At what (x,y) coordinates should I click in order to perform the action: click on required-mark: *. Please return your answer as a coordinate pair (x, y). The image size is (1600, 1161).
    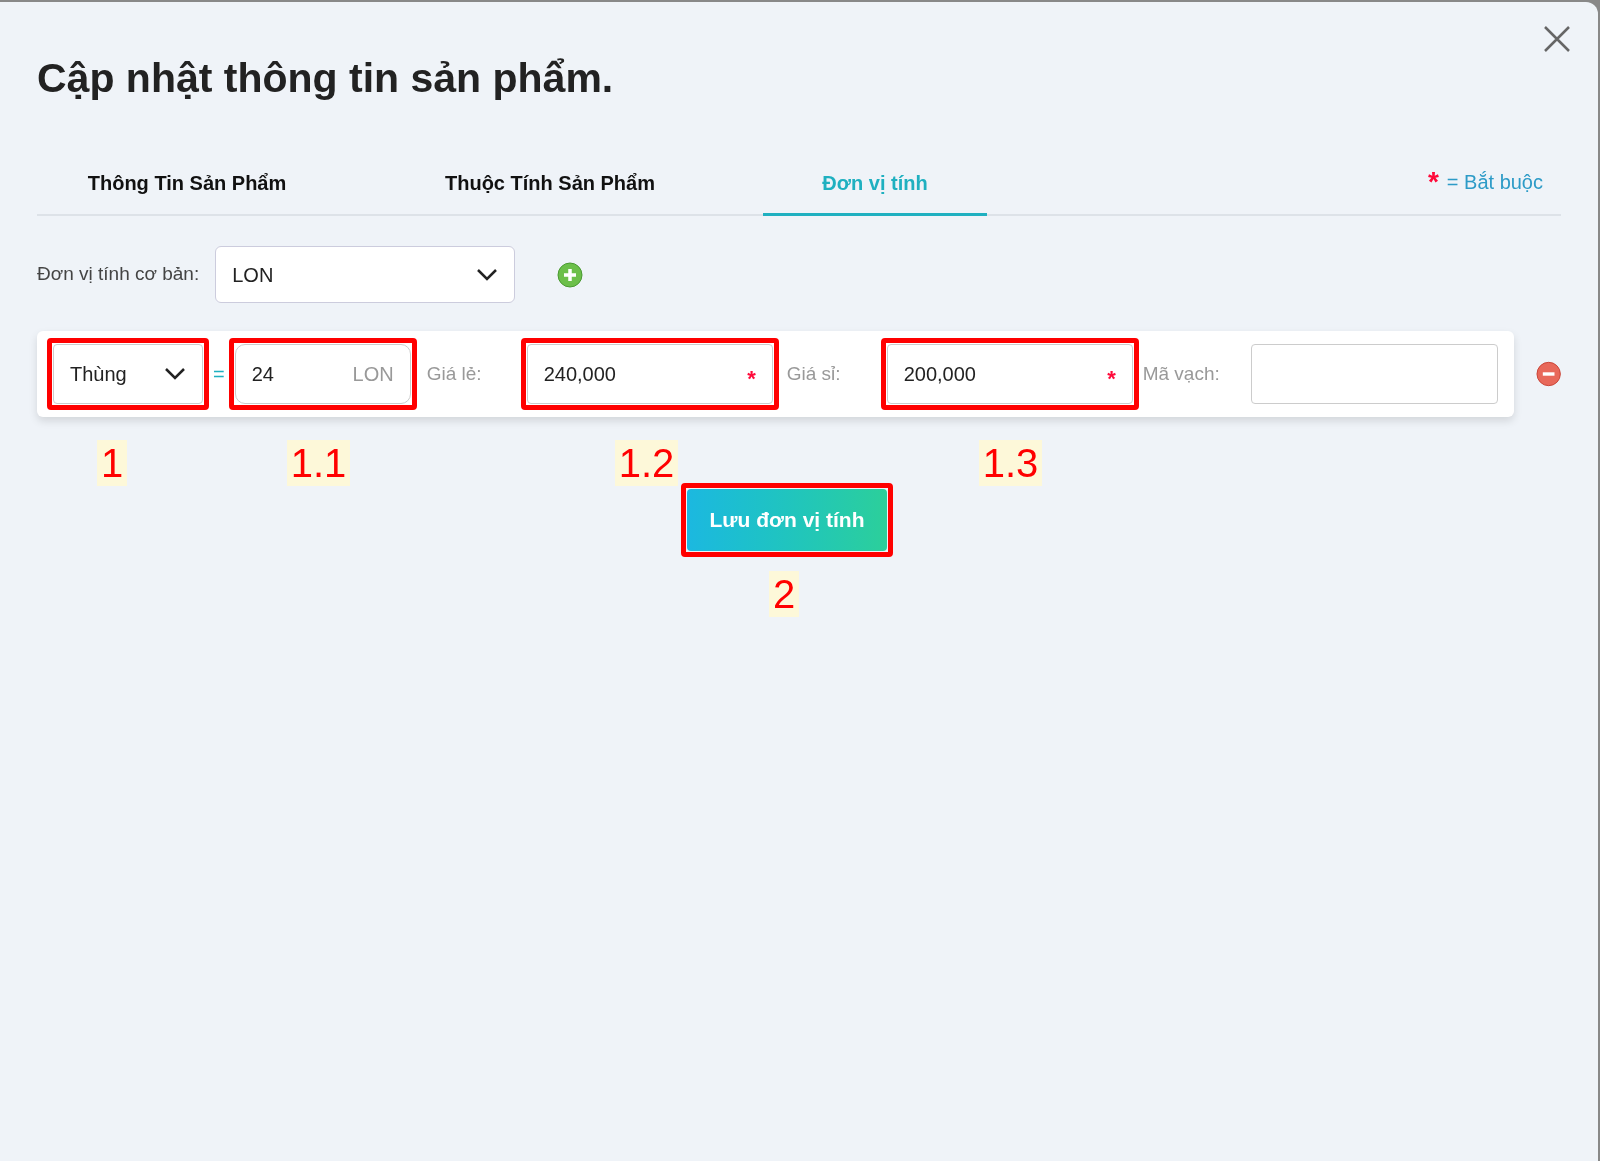
    Looking at the image, I should click on (1433, 182).